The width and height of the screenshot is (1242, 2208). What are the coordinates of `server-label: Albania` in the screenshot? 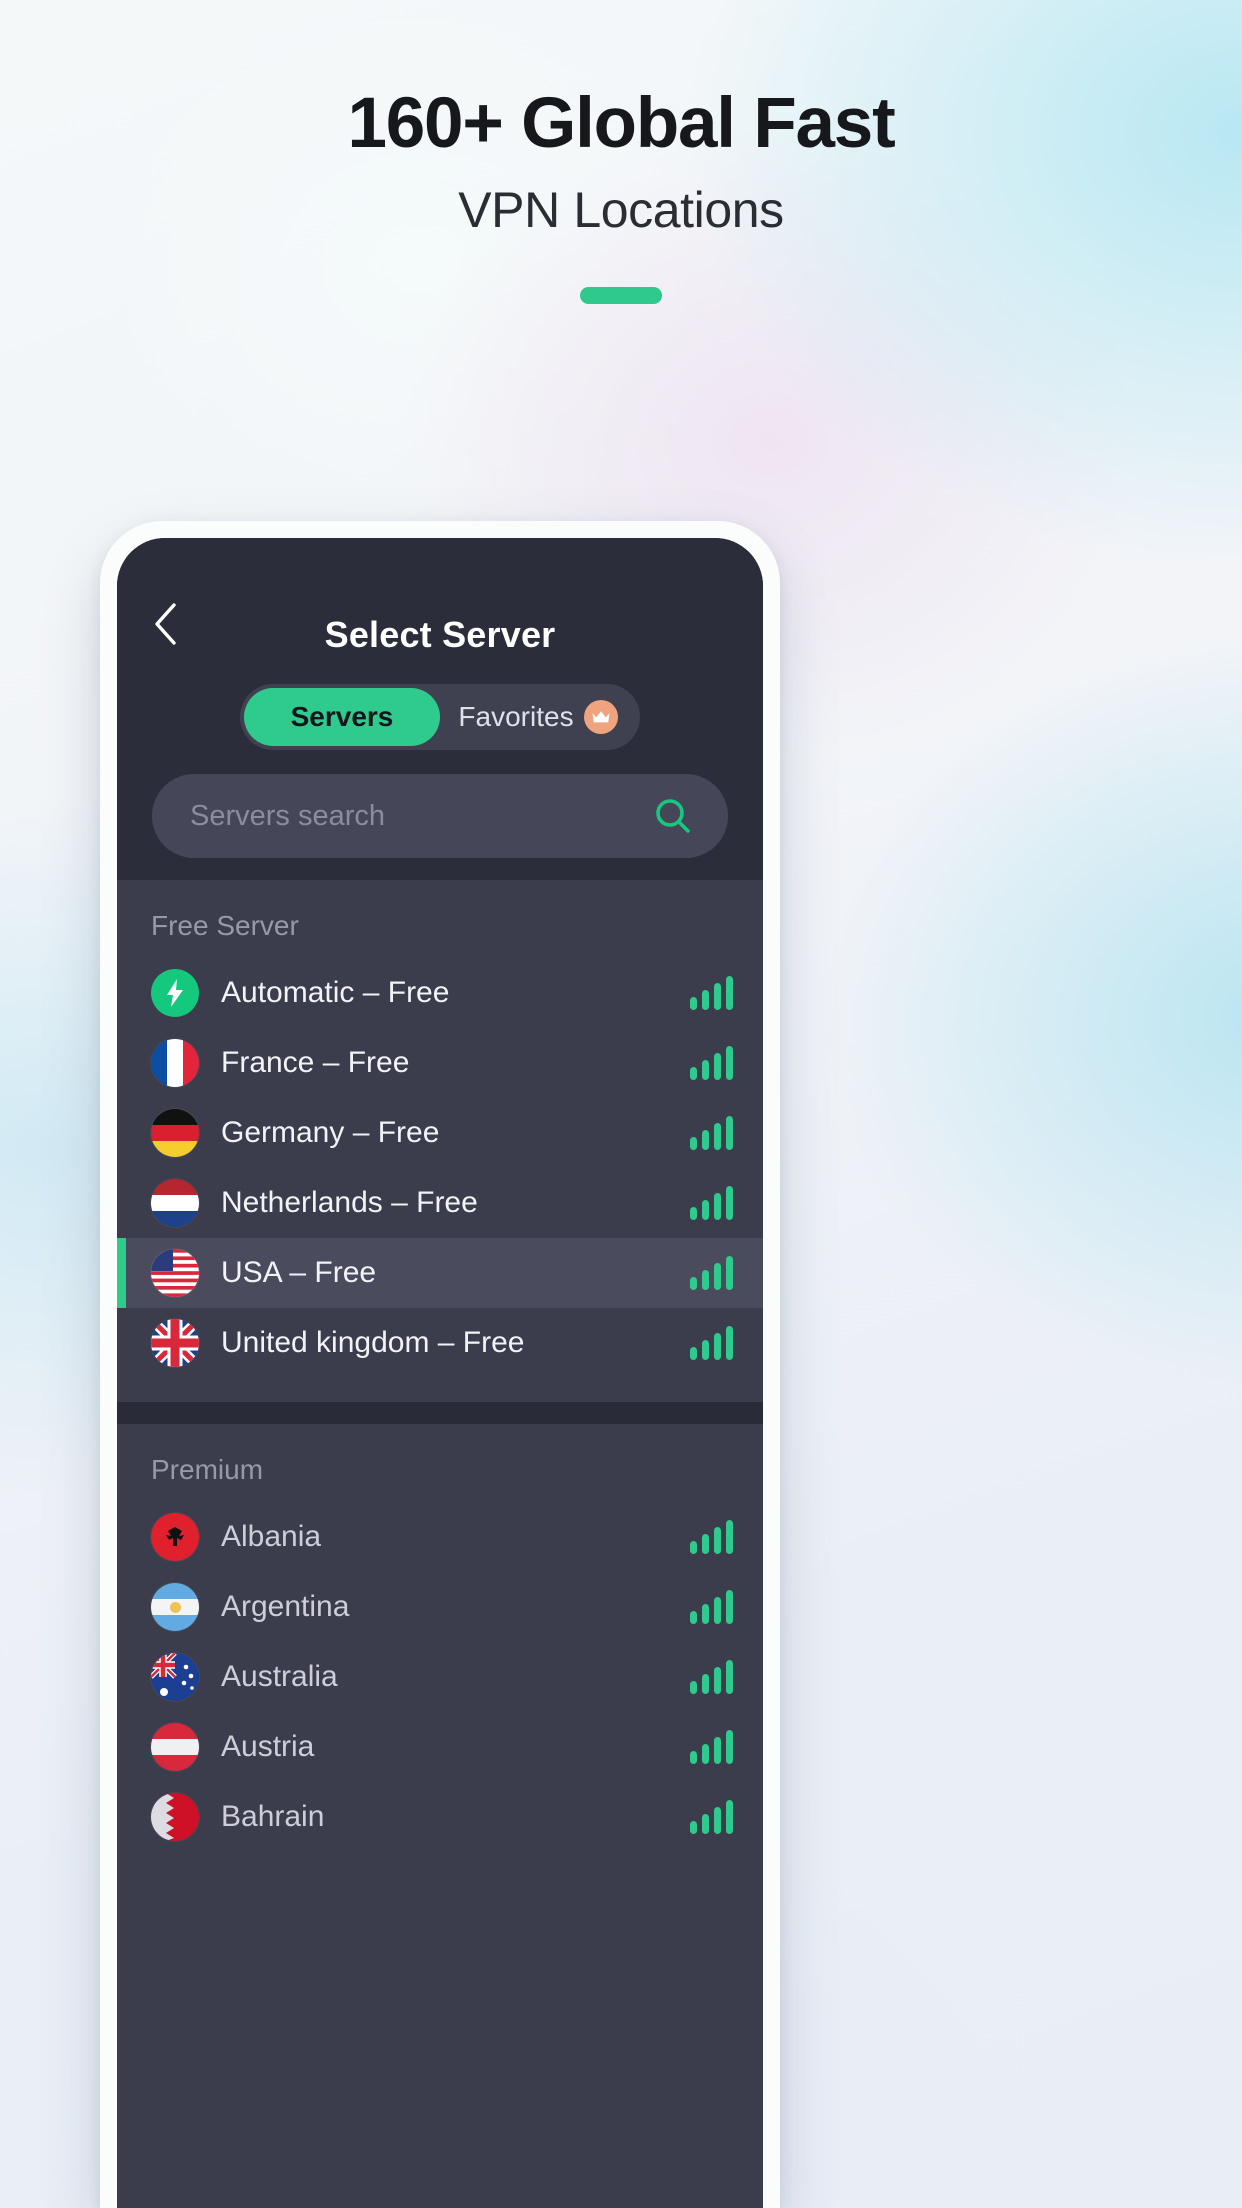 It's located at (271, 1536).